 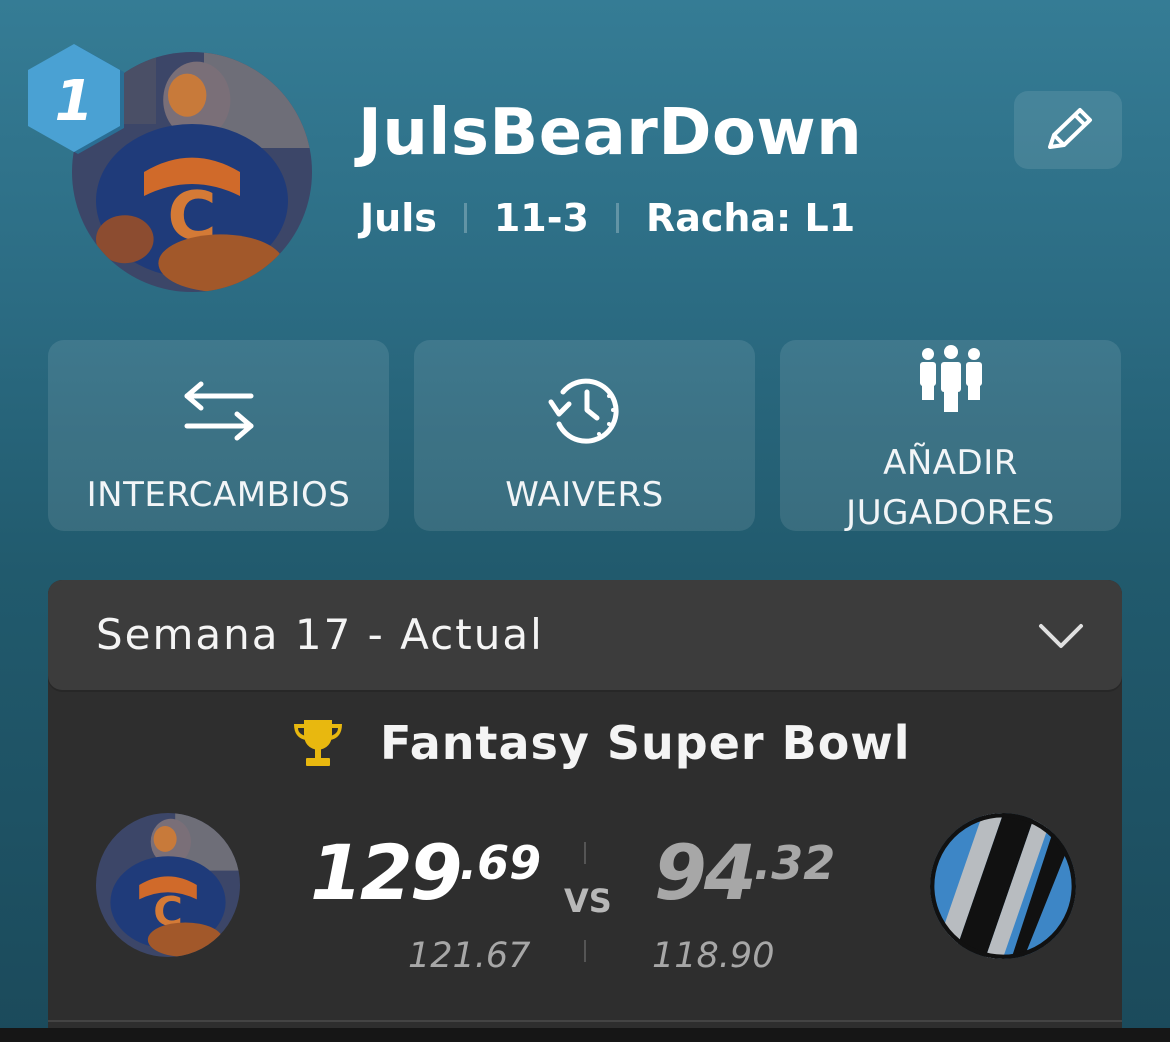 I want to click on away-score: 94.32, so click(x=744, y=872).